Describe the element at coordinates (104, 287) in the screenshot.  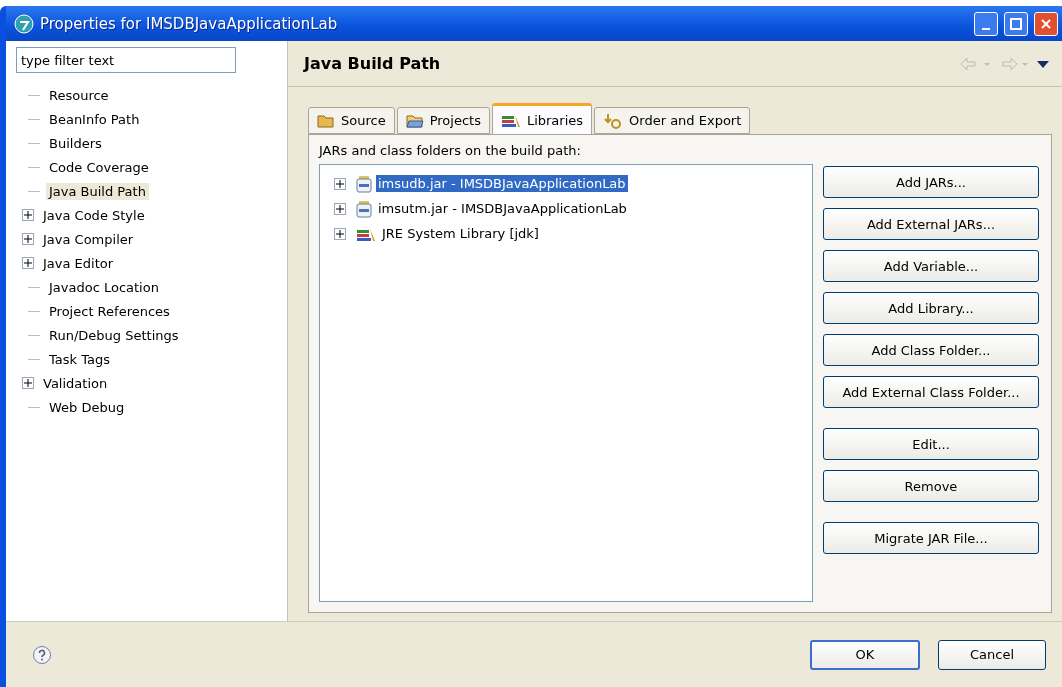
I see `tree-item: Javadoc Location` at that location.